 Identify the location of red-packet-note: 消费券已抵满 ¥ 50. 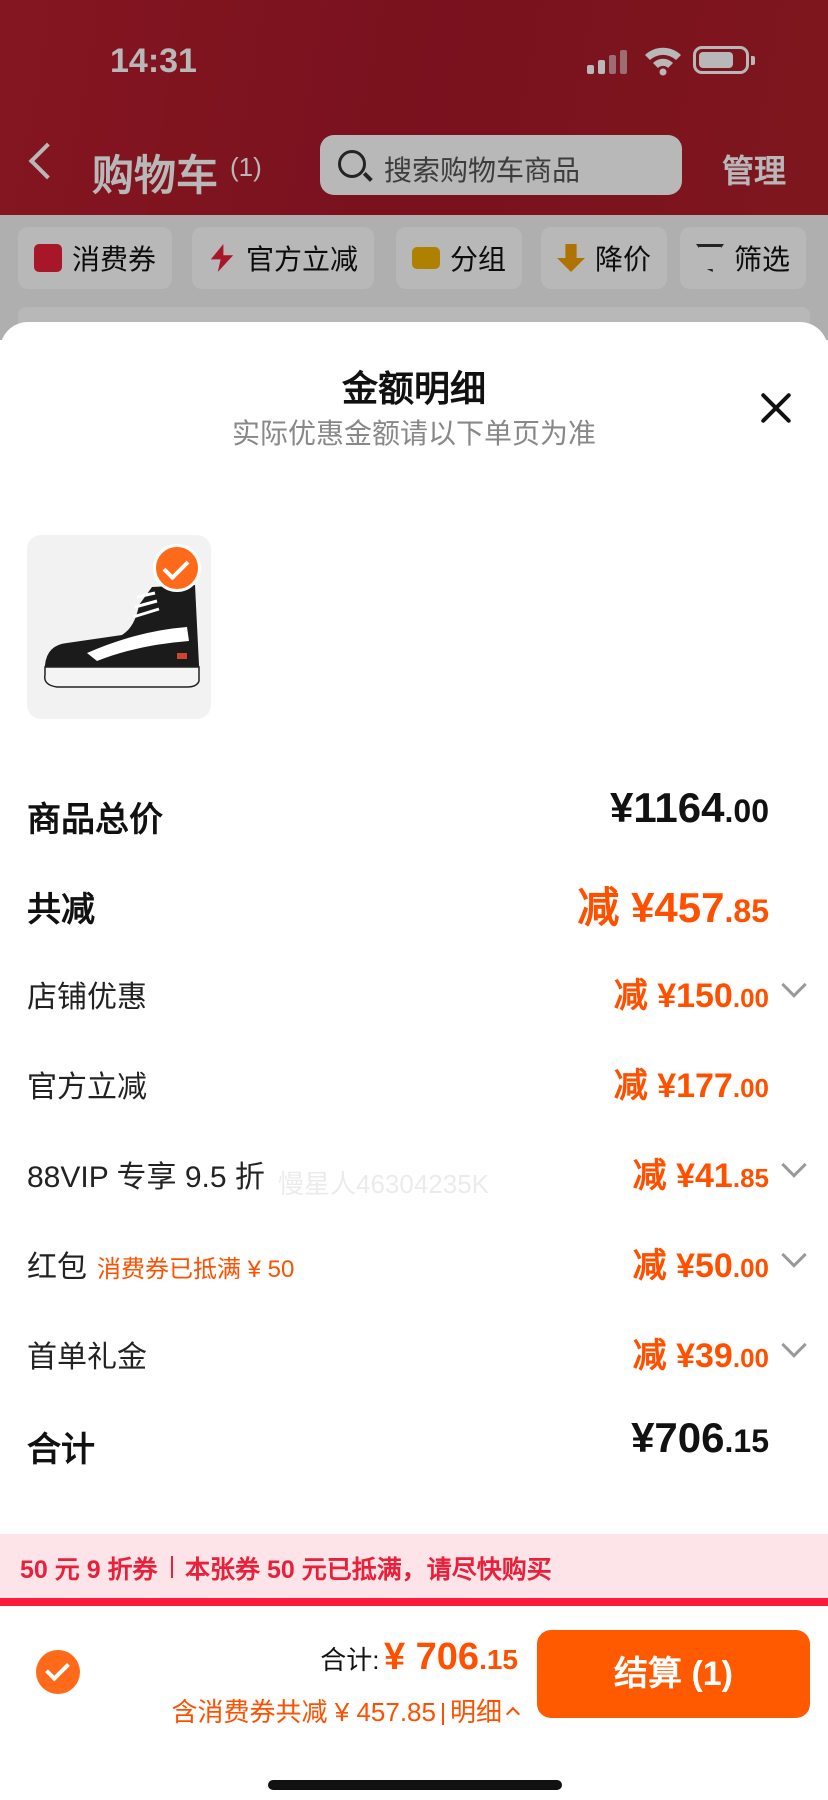
(196, 1269).